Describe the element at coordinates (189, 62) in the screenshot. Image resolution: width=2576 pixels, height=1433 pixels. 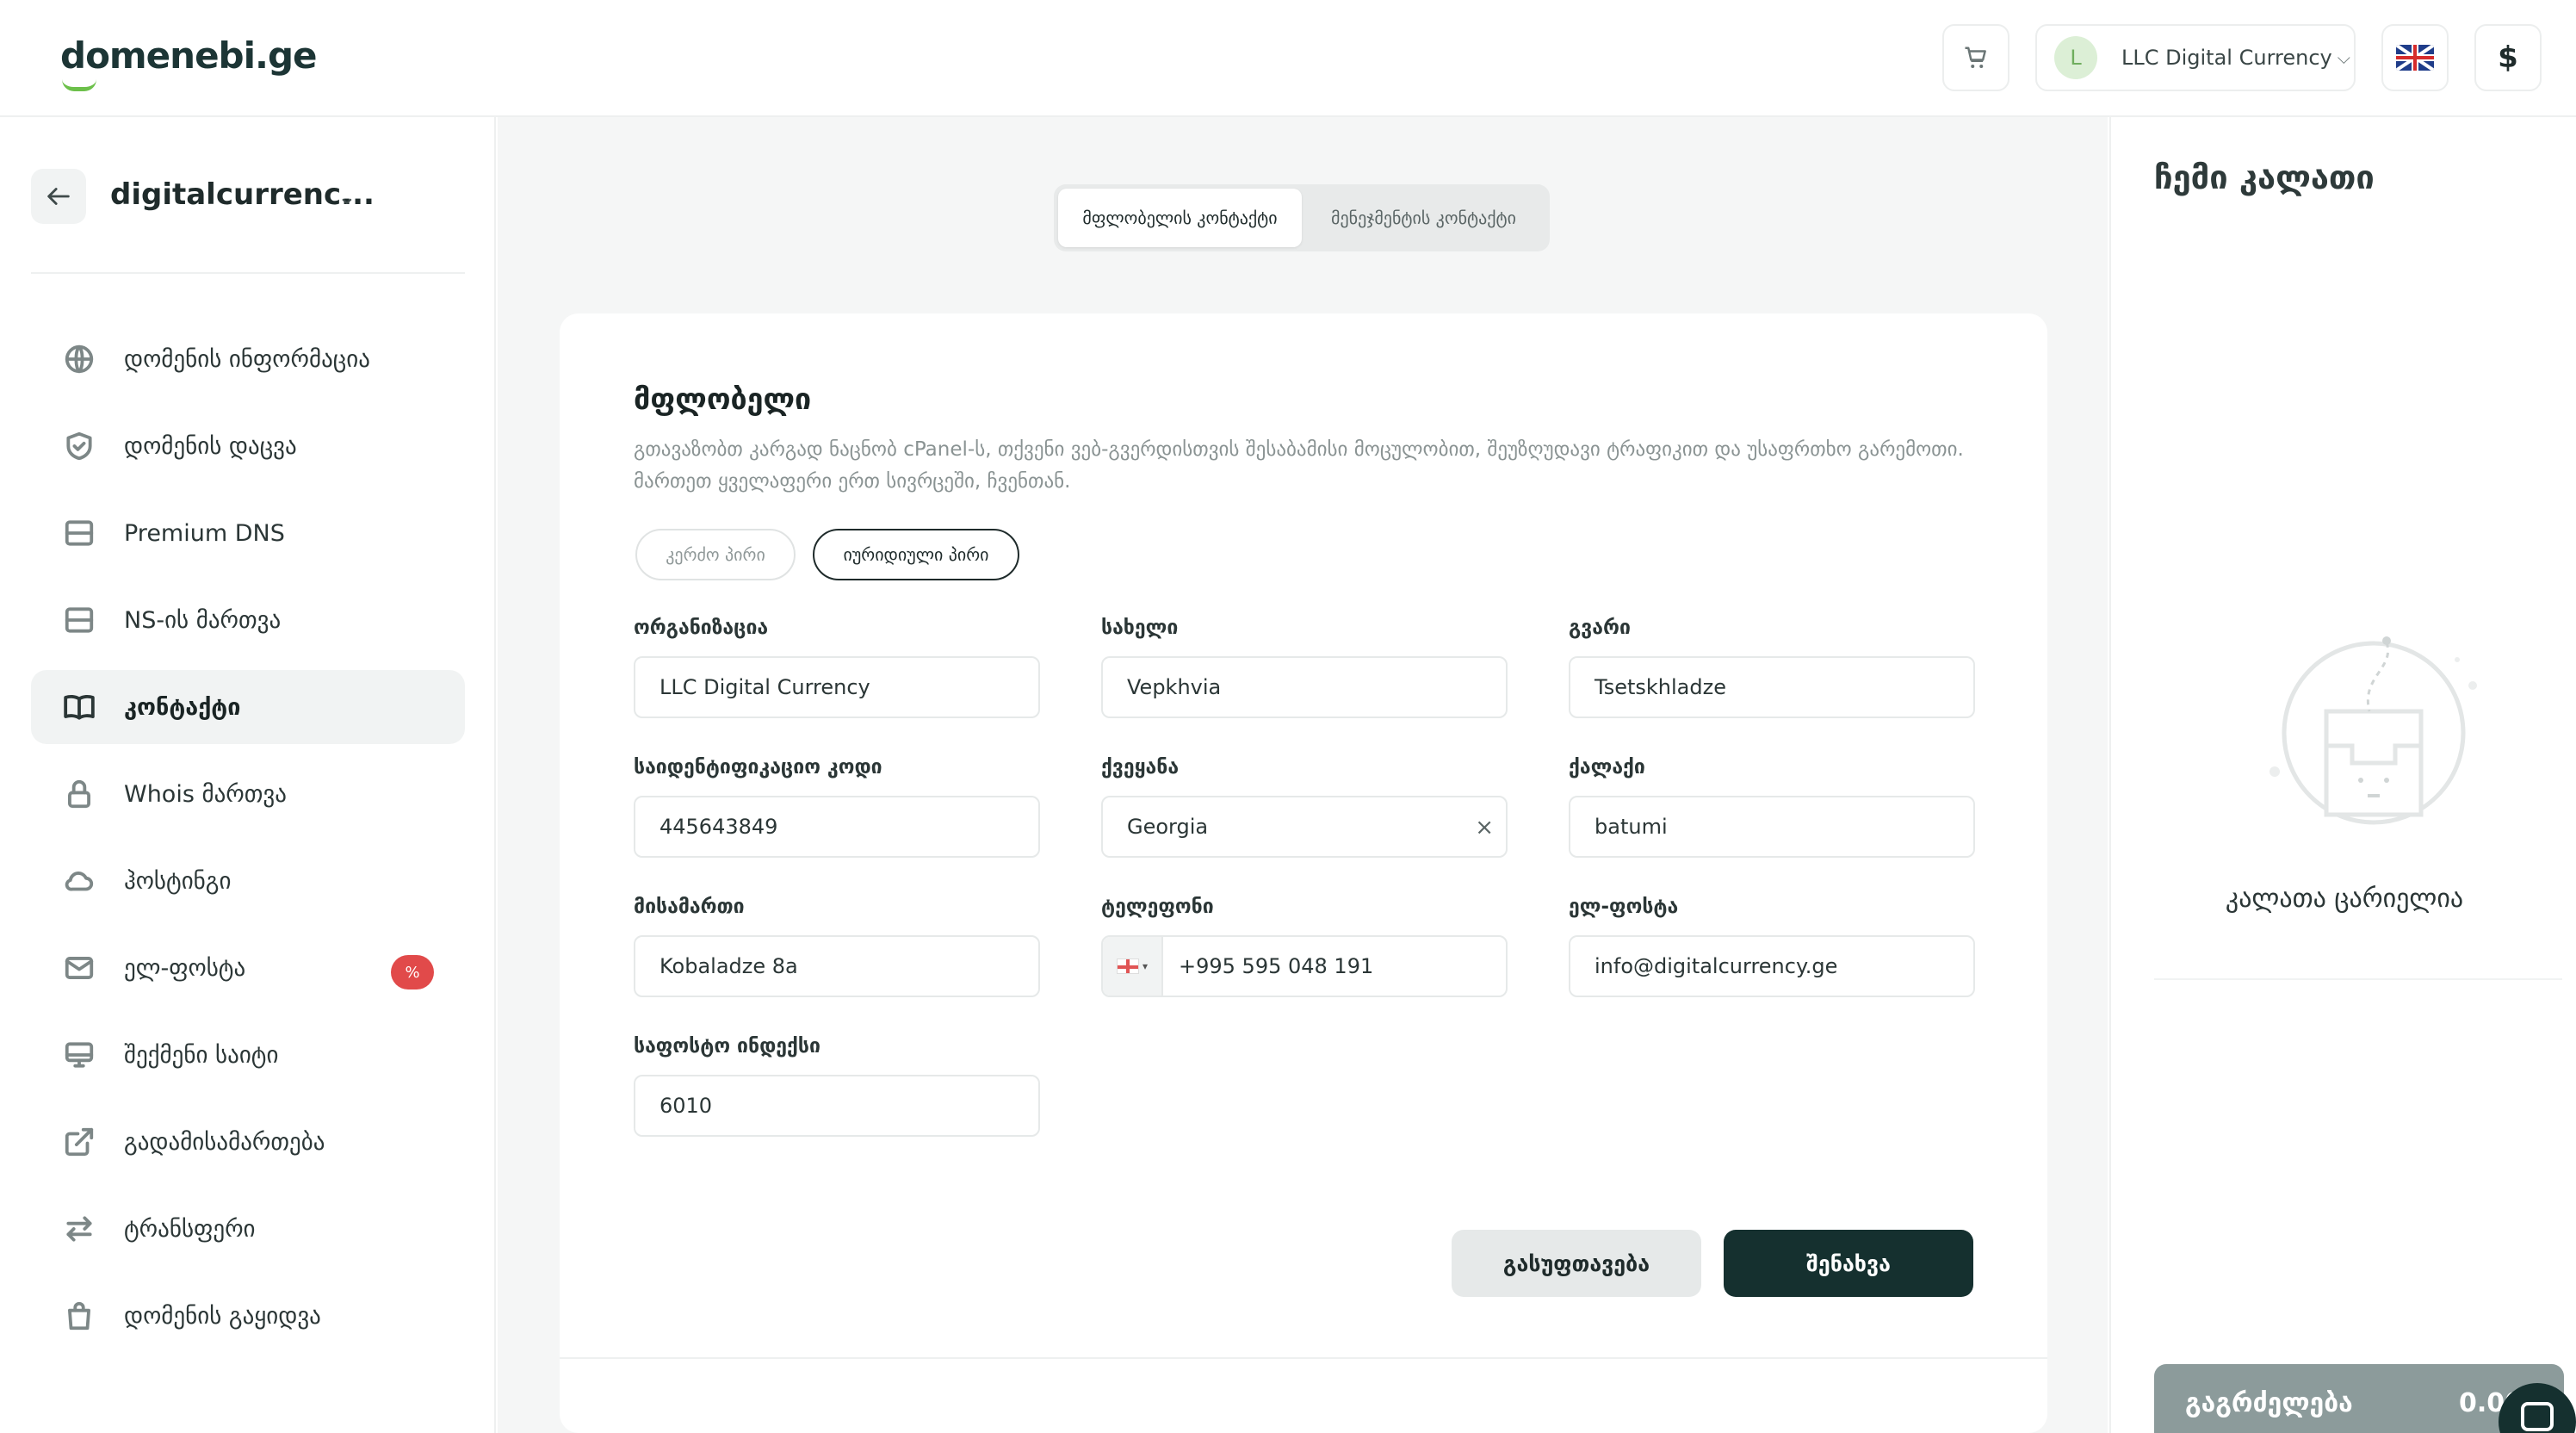
I see `logo: domenebi.ge` at that location.